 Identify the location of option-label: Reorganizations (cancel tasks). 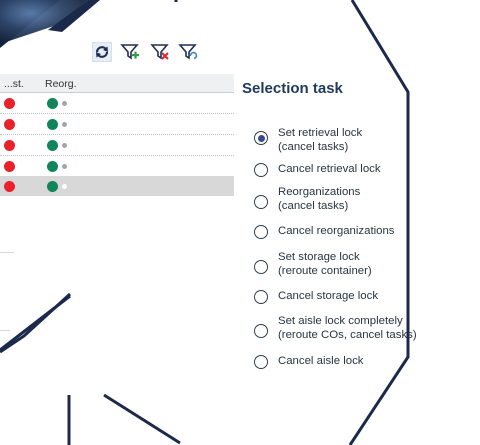
(319, 199).